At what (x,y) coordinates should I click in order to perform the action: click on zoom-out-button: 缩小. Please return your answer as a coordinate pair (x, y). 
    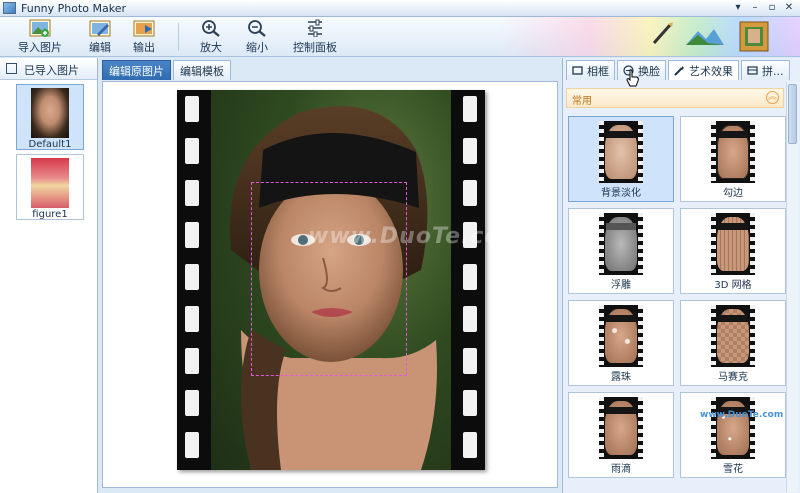
    Looking at the image, I should click on (257, 37).